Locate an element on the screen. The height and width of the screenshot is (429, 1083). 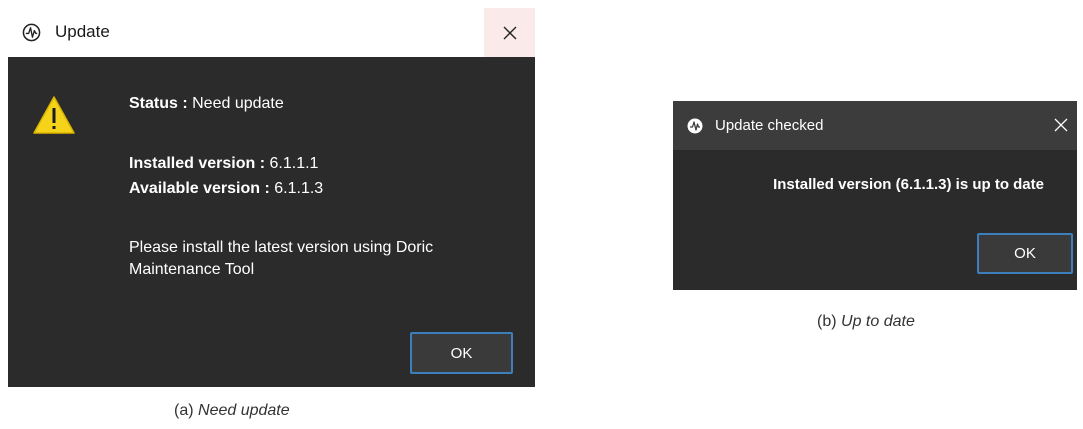
installed-version-label: Installed version : is located at coordinates (197, 163).